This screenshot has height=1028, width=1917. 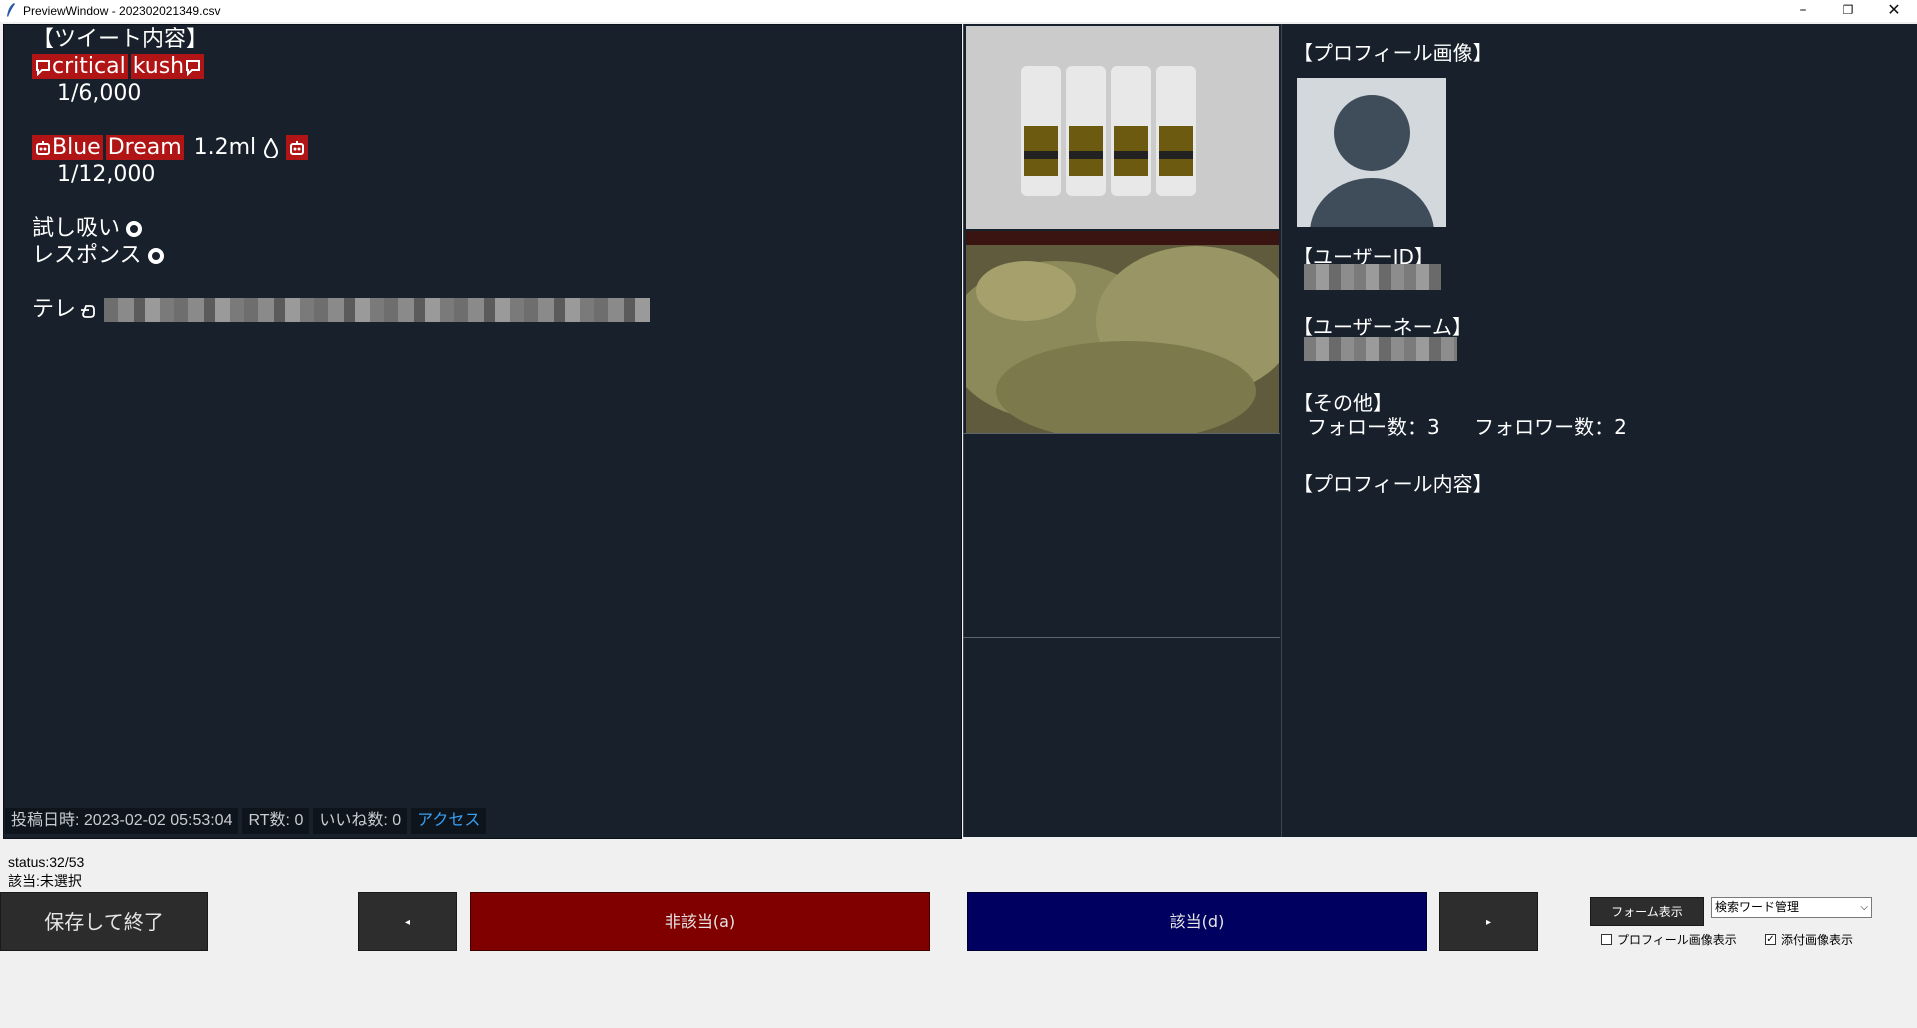 What do you see at coordinates (45, 881) in the screenshot?
I see `applicable-status: 該当:未選択` at bounding box center [45, 881].